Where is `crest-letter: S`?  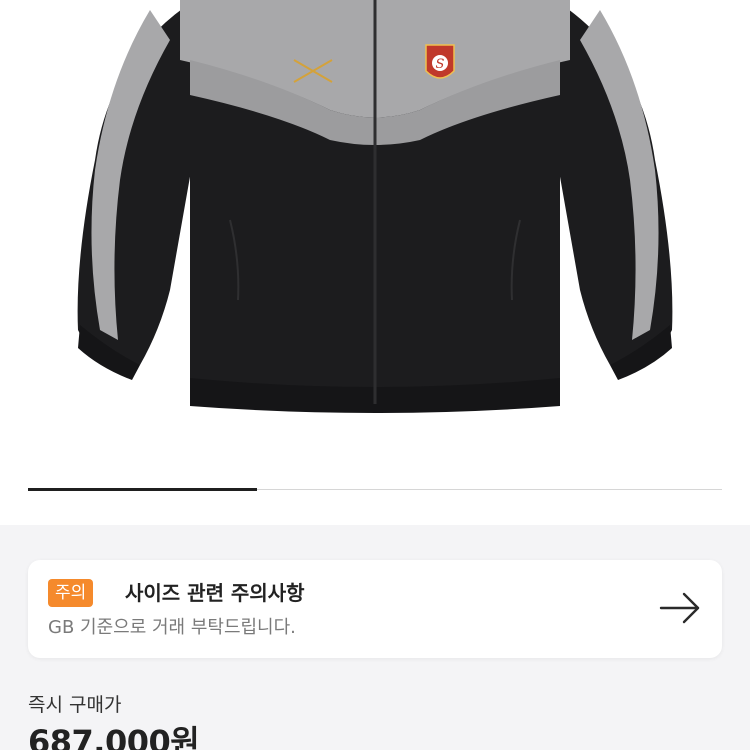
crest-letter: S is located at coordinates (440, 64).